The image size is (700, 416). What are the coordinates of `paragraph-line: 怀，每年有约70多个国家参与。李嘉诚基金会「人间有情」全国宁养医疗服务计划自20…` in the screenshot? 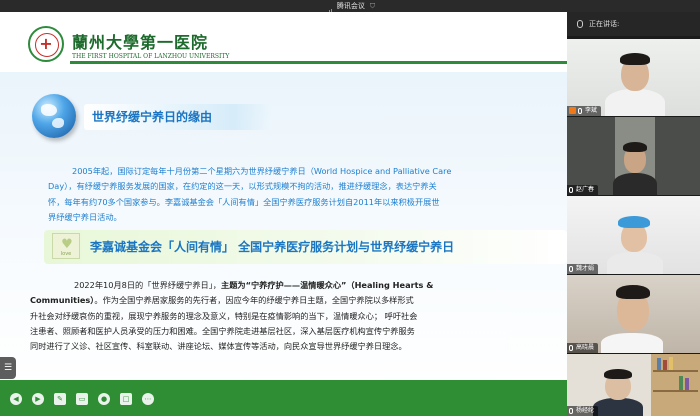 It's located at (244, 201).